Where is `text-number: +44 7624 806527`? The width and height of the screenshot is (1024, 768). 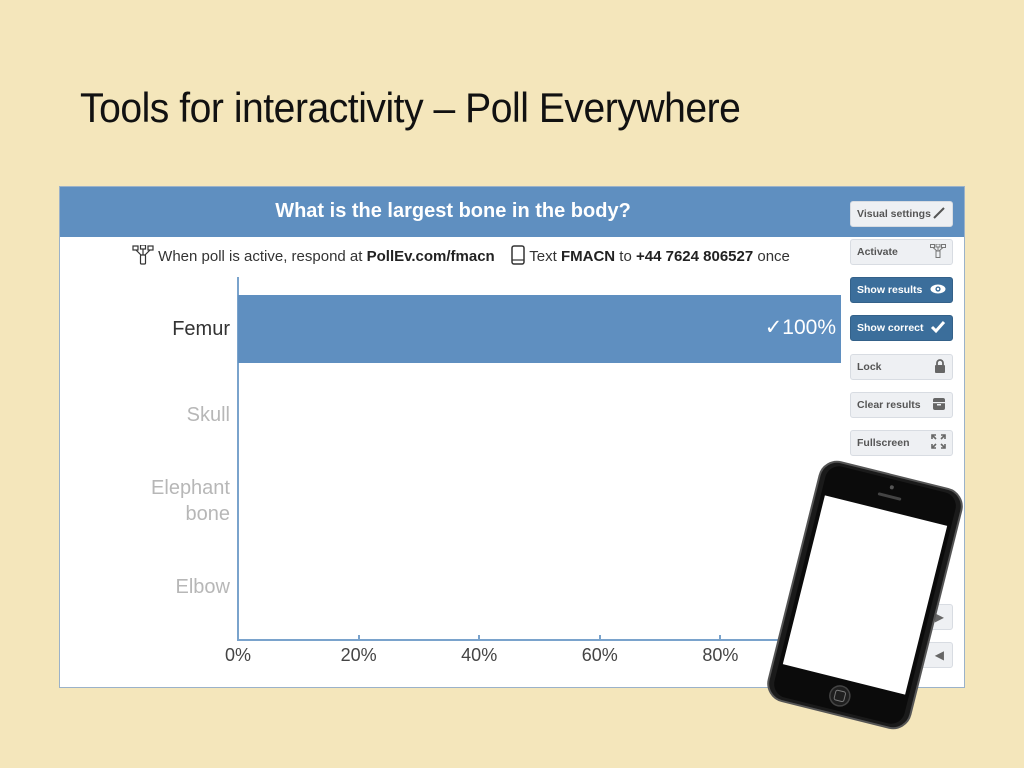
text-number: +44 7624 806527 is located at coordinates (695, 256).